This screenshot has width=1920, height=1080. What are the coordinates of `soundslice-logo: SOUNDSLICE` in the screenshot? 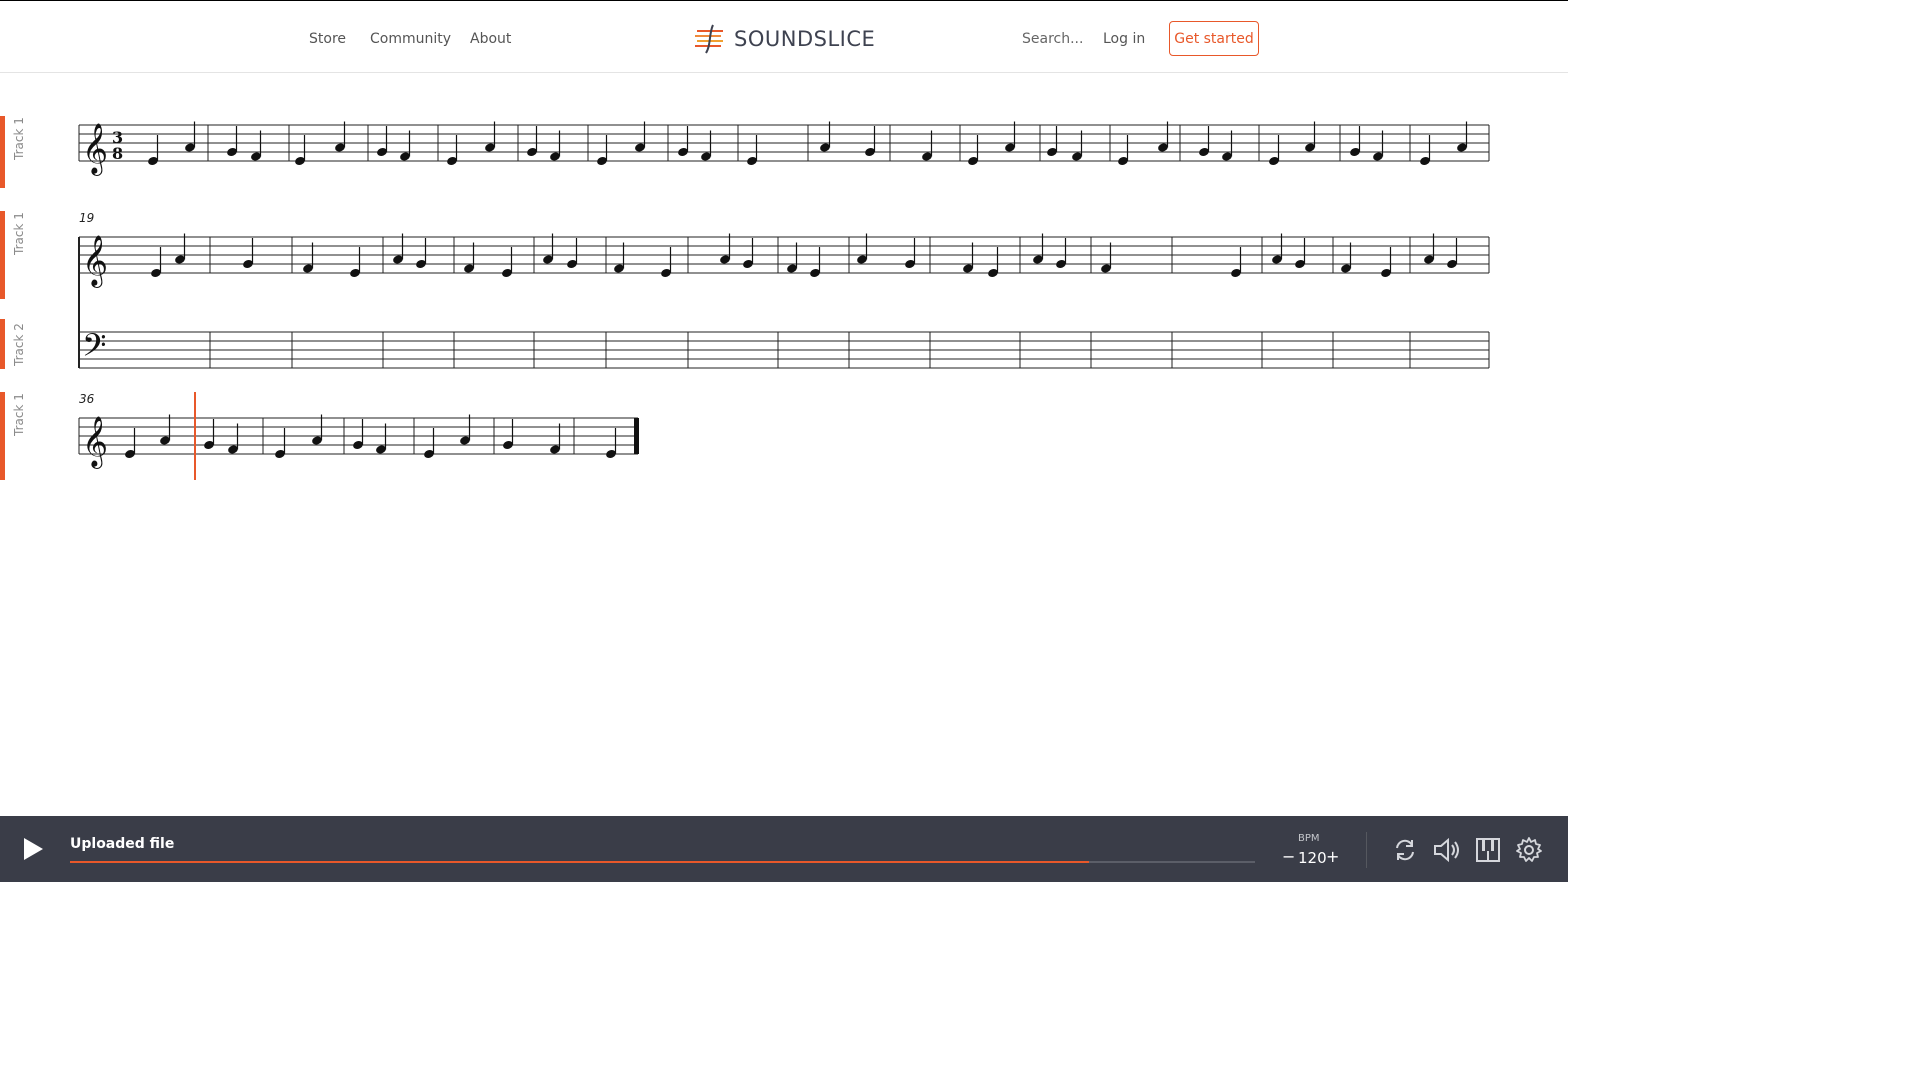 It's located at (784, 39).